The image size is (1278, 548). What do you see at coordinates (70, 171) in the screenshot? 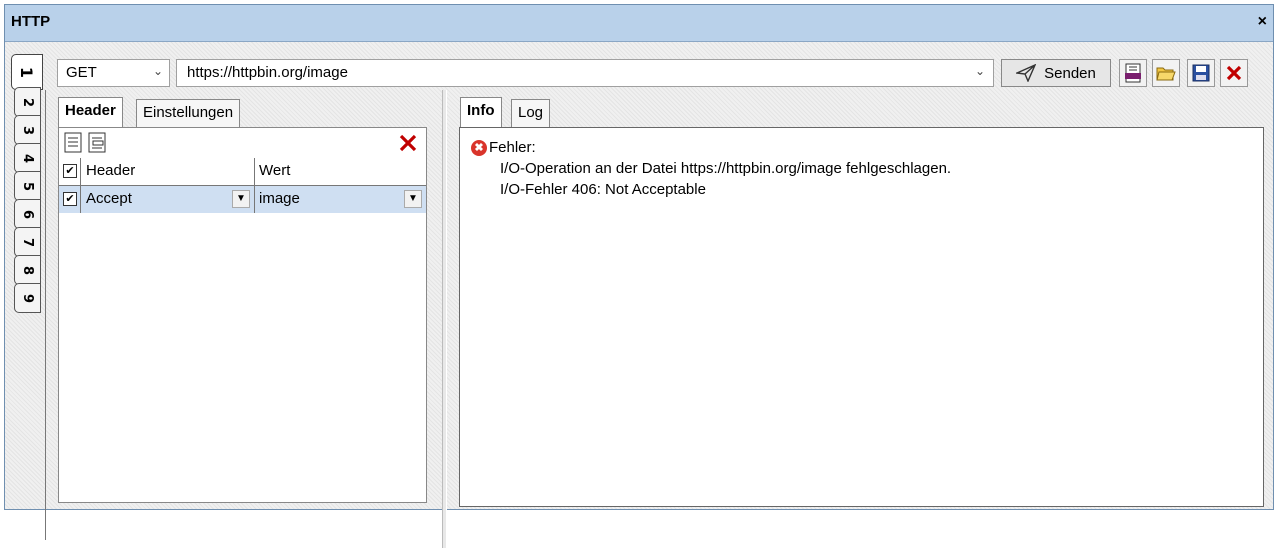
I see `select-all-checkbox: ✔` at bounding box center [70, 171].